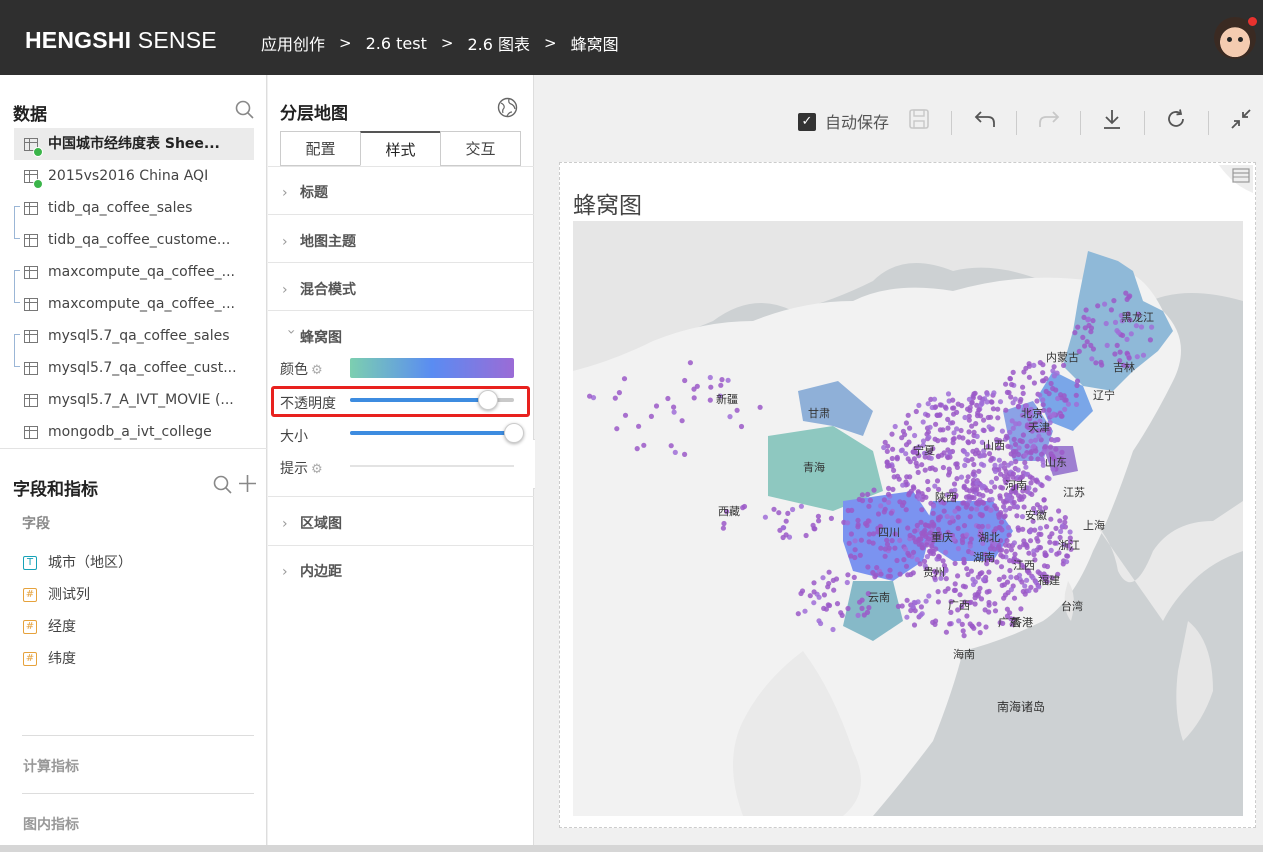 This screenshot has height=852, width=1263. Describe the element at coordinates (1112, 121) in the screenshot. I see `download-icon` at that location.